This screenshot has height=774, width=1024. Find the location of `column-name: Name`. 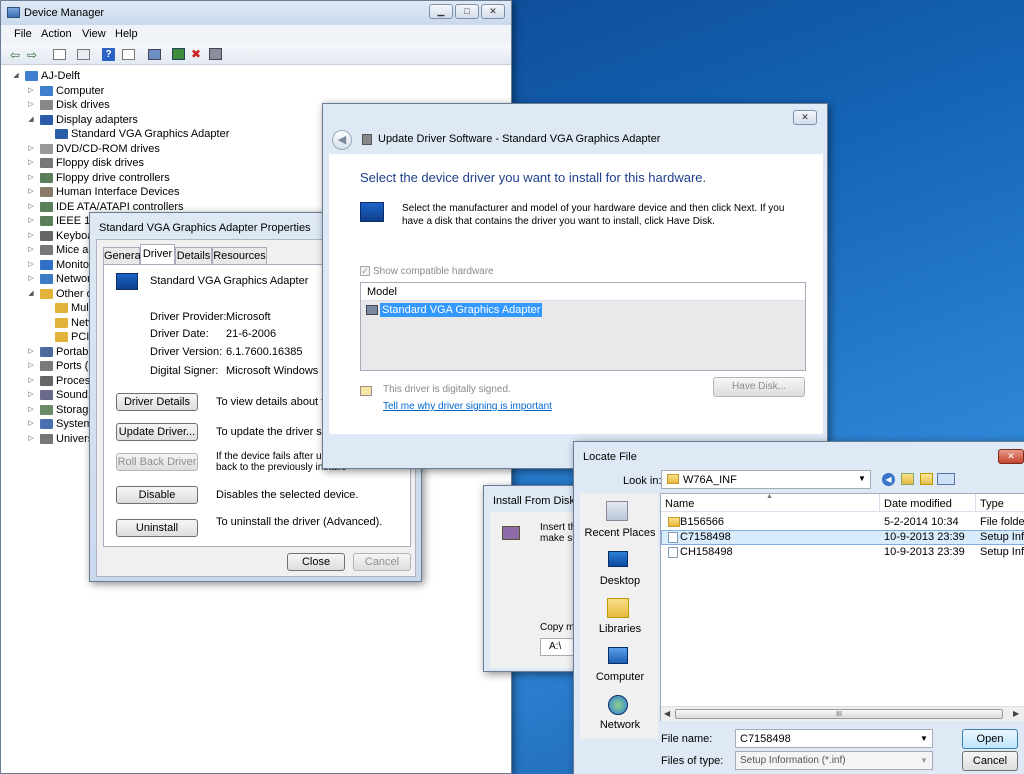

column-name: Name is located at coordinates (679, 504).